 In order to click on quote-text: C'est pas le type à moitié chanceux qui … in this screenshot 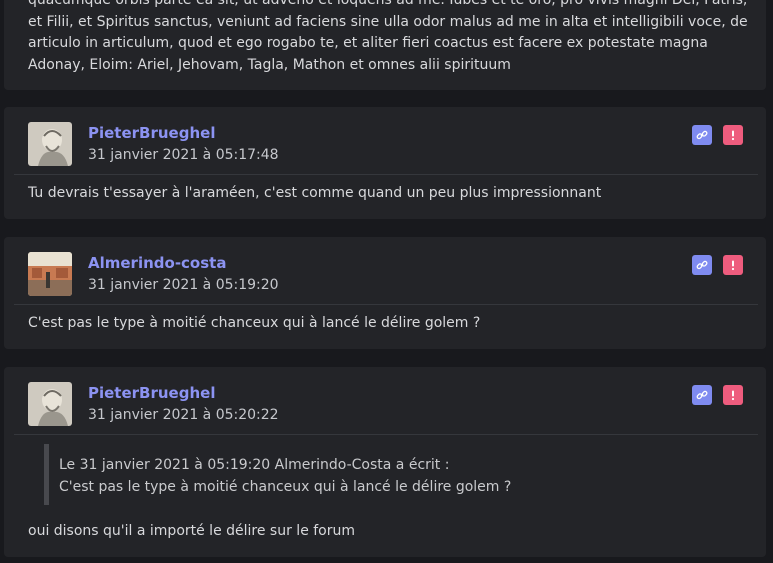, I will do `click(285, 487)`.